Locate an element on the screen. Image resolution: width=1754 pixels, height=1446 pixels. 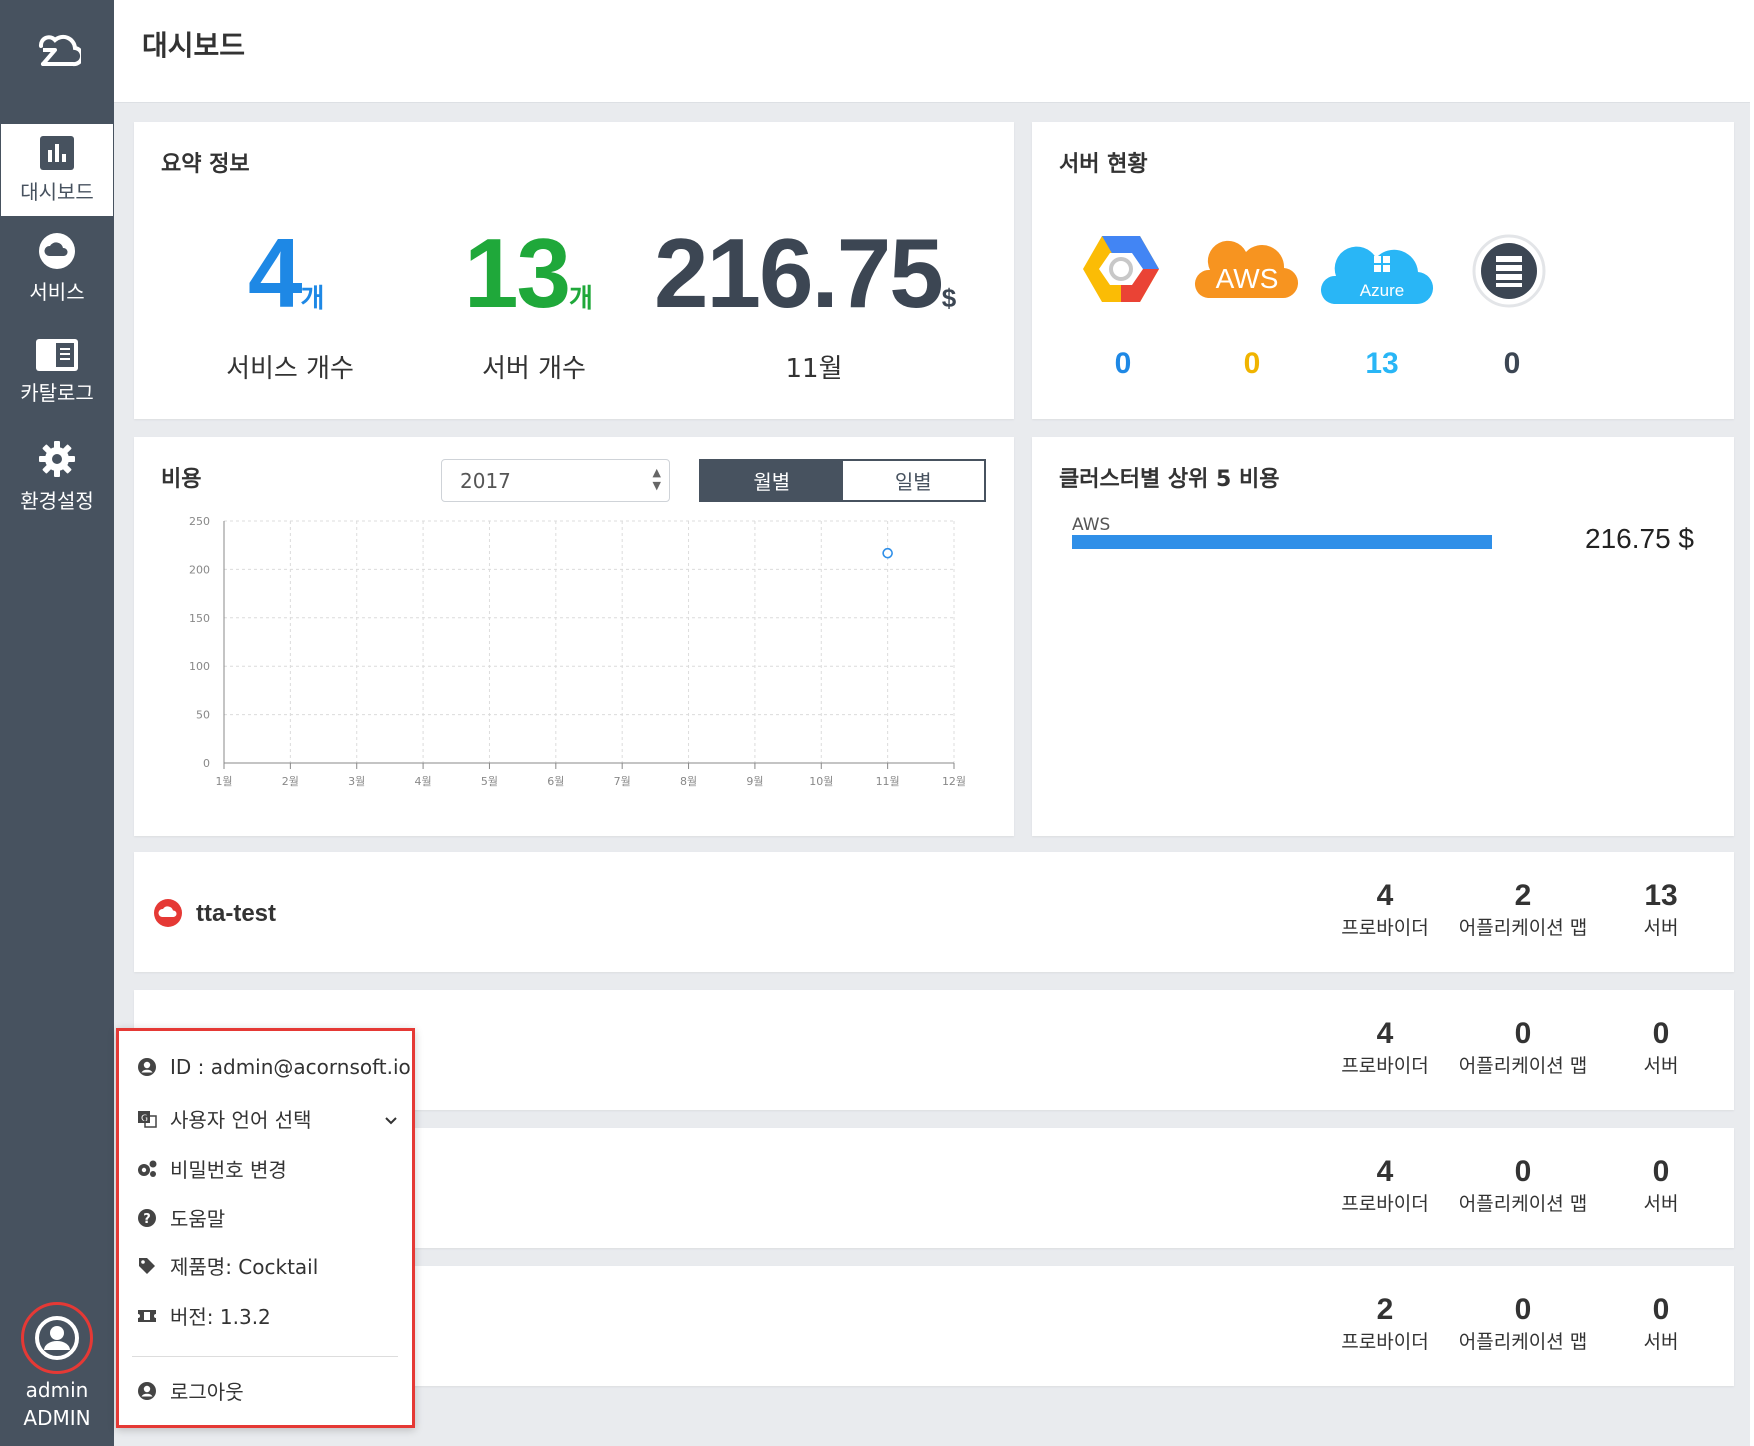
catalog-icon is located at coordinates (57, 354).